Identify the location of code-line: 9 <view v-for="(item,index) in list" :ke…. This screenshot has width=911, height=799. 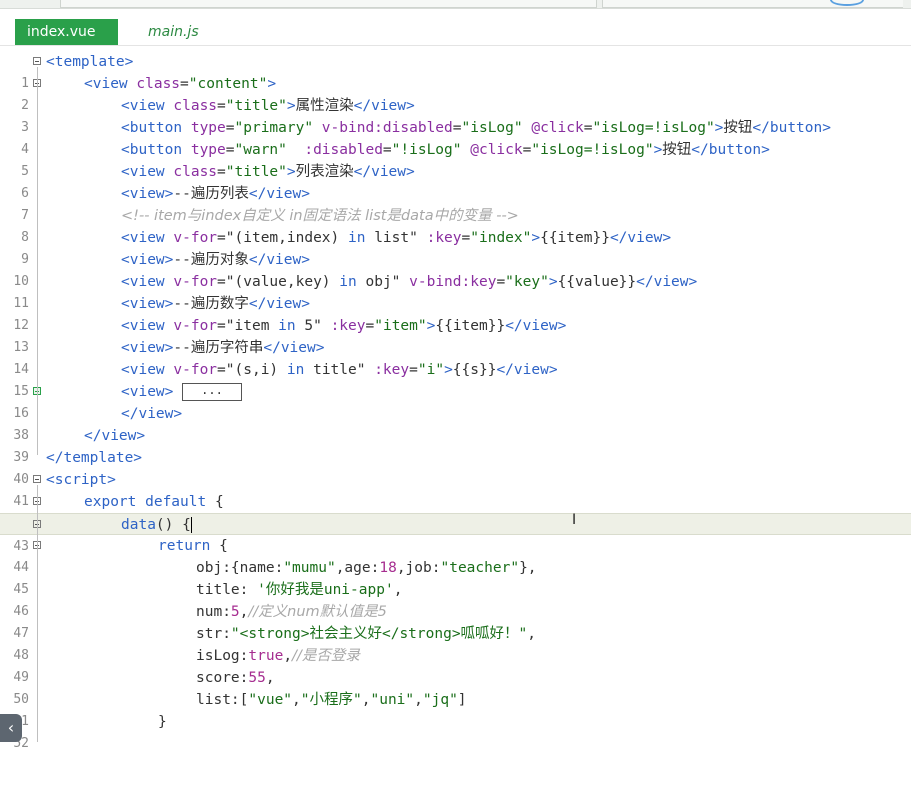
(455, 247).